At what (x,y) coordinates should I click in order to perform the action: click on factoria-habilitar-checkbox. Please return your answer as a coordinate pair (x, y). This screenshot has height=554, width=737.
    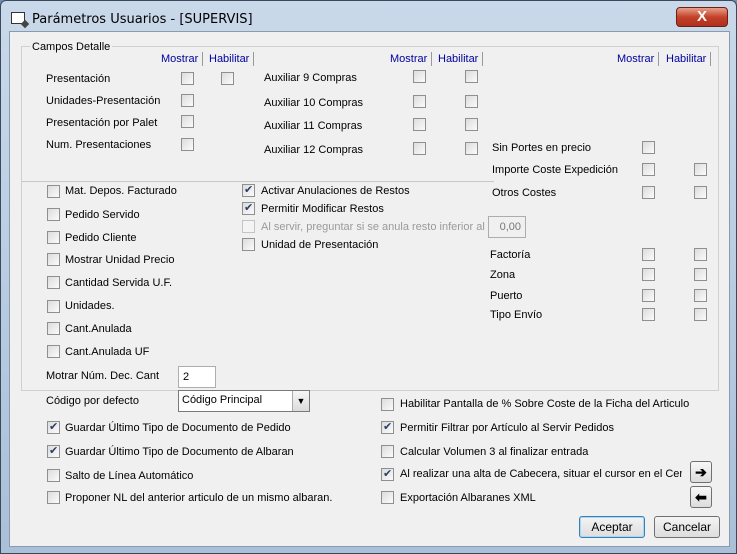
    Looking at the image, I should click on (700, 254).